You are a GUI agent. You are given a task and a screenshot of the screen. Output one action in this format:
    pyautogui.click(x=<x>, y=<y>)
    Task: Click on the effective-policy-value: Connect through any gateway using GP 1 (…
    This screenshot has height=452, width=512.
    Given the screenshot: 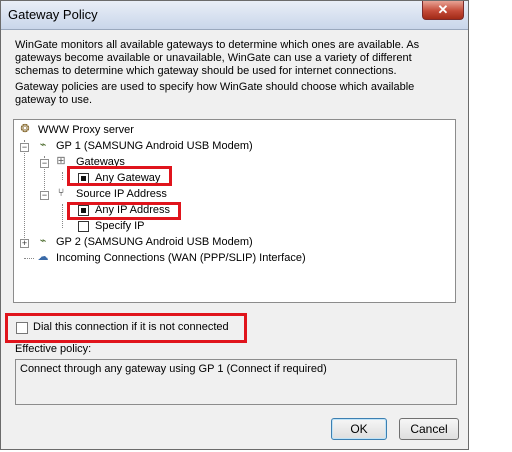 What is the action you would take?
    pyautogui.click(x=173, y=369)
    